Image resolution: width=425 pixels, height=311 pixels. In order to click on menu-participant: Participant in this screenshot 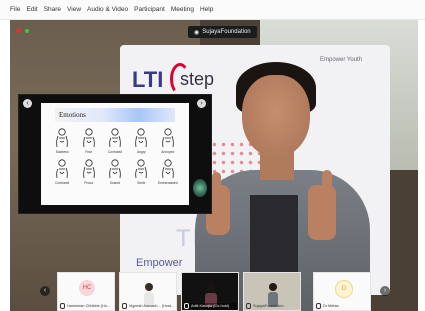, I will do `click(149, 9)`.